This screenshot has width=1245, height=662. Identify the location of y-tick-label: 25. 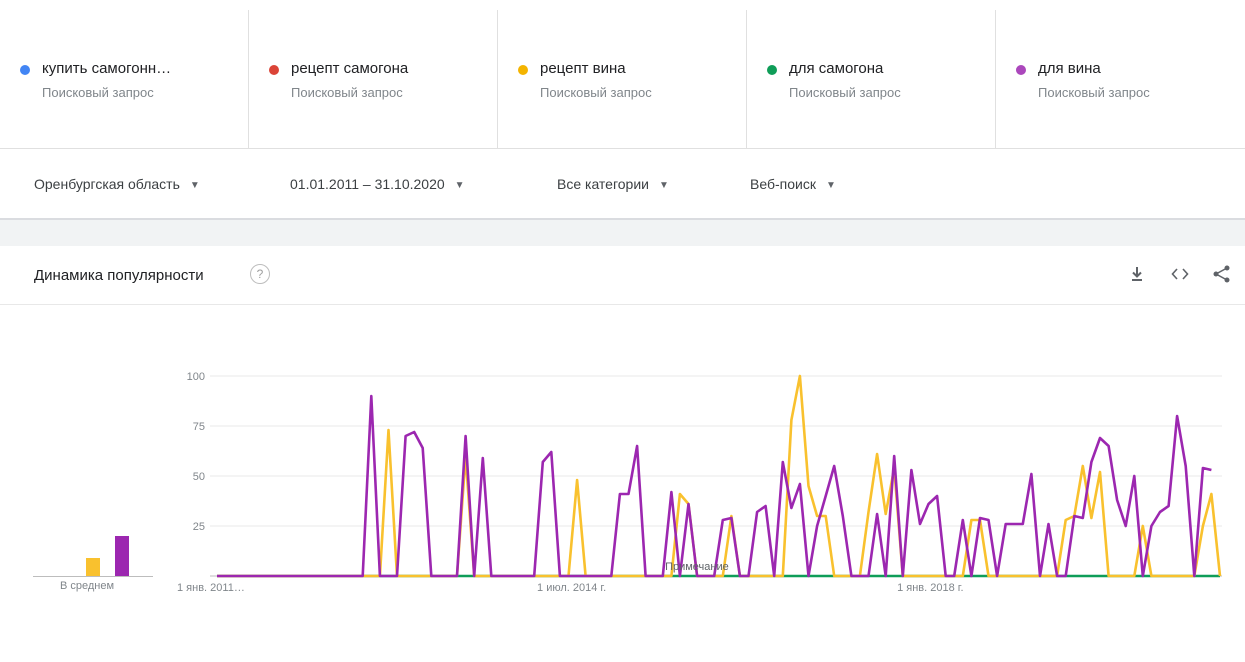
(199, 527).